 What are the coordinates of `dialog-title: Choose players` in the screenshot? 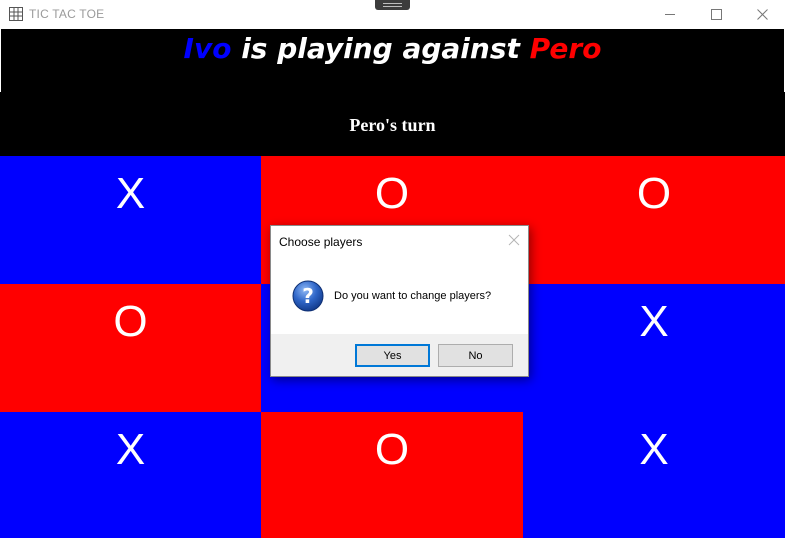 It's located at (321, 242).